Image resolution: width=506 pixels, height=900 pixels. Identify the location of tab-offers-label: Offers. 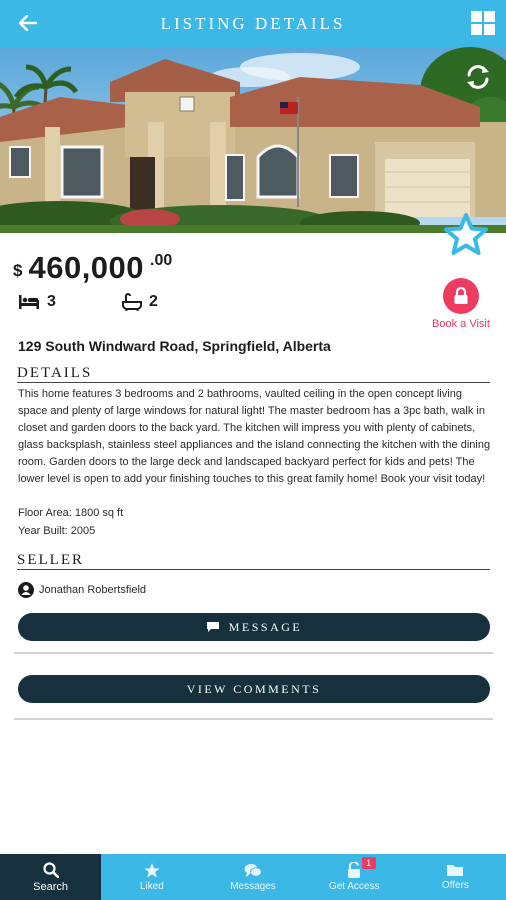
(455, 885).